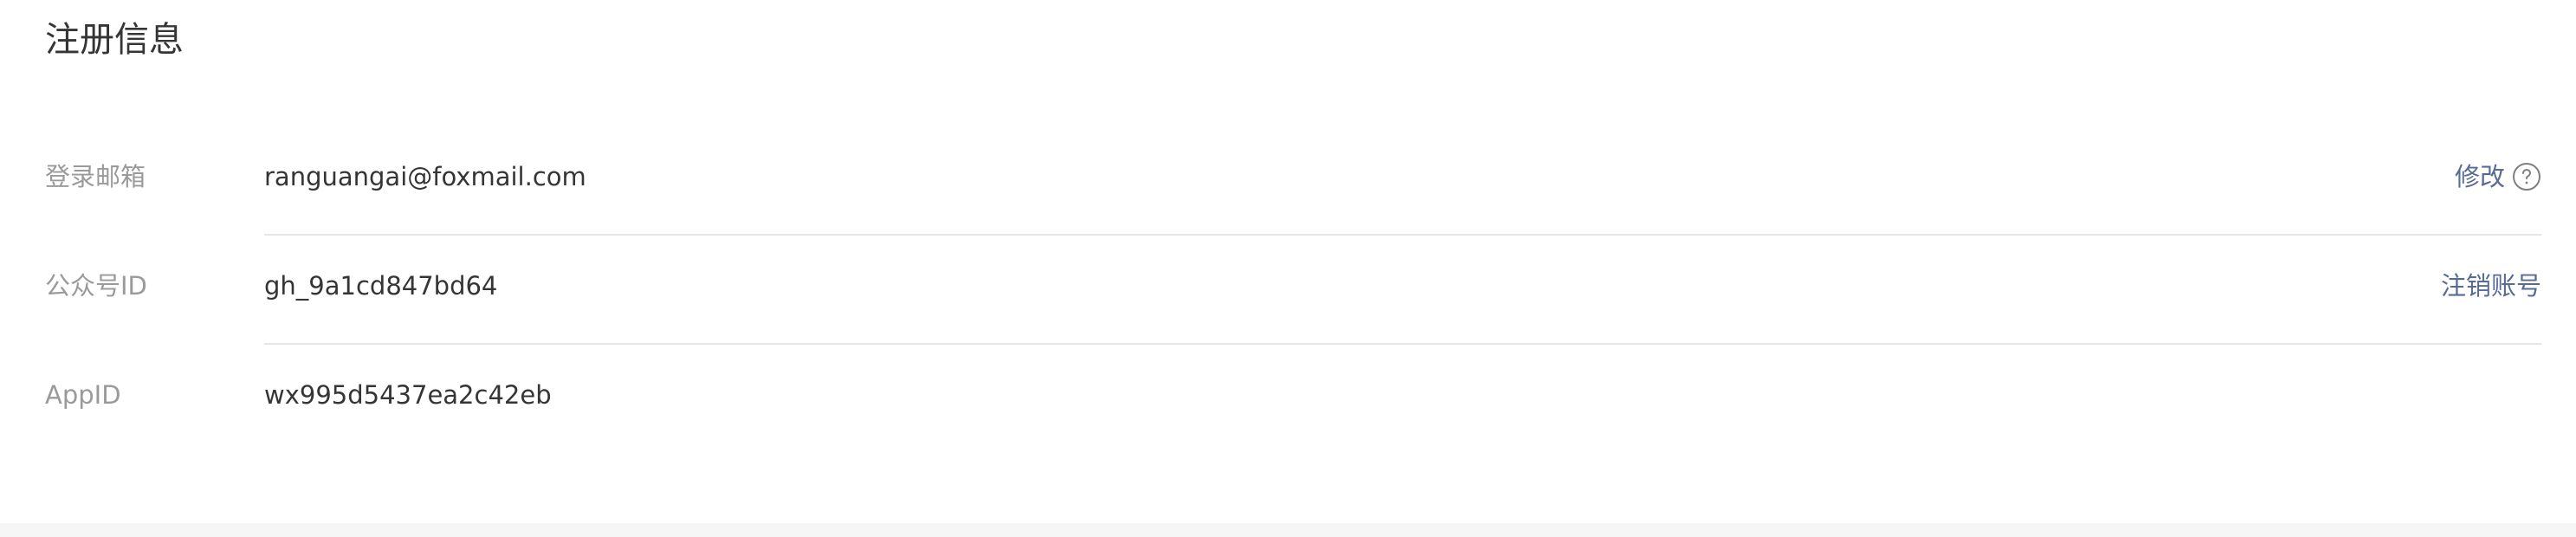 The image size is (2576, 537). Describe the element at coordinates (2526, 176) in the screenshot. I see `help-circle-icon` at that location.